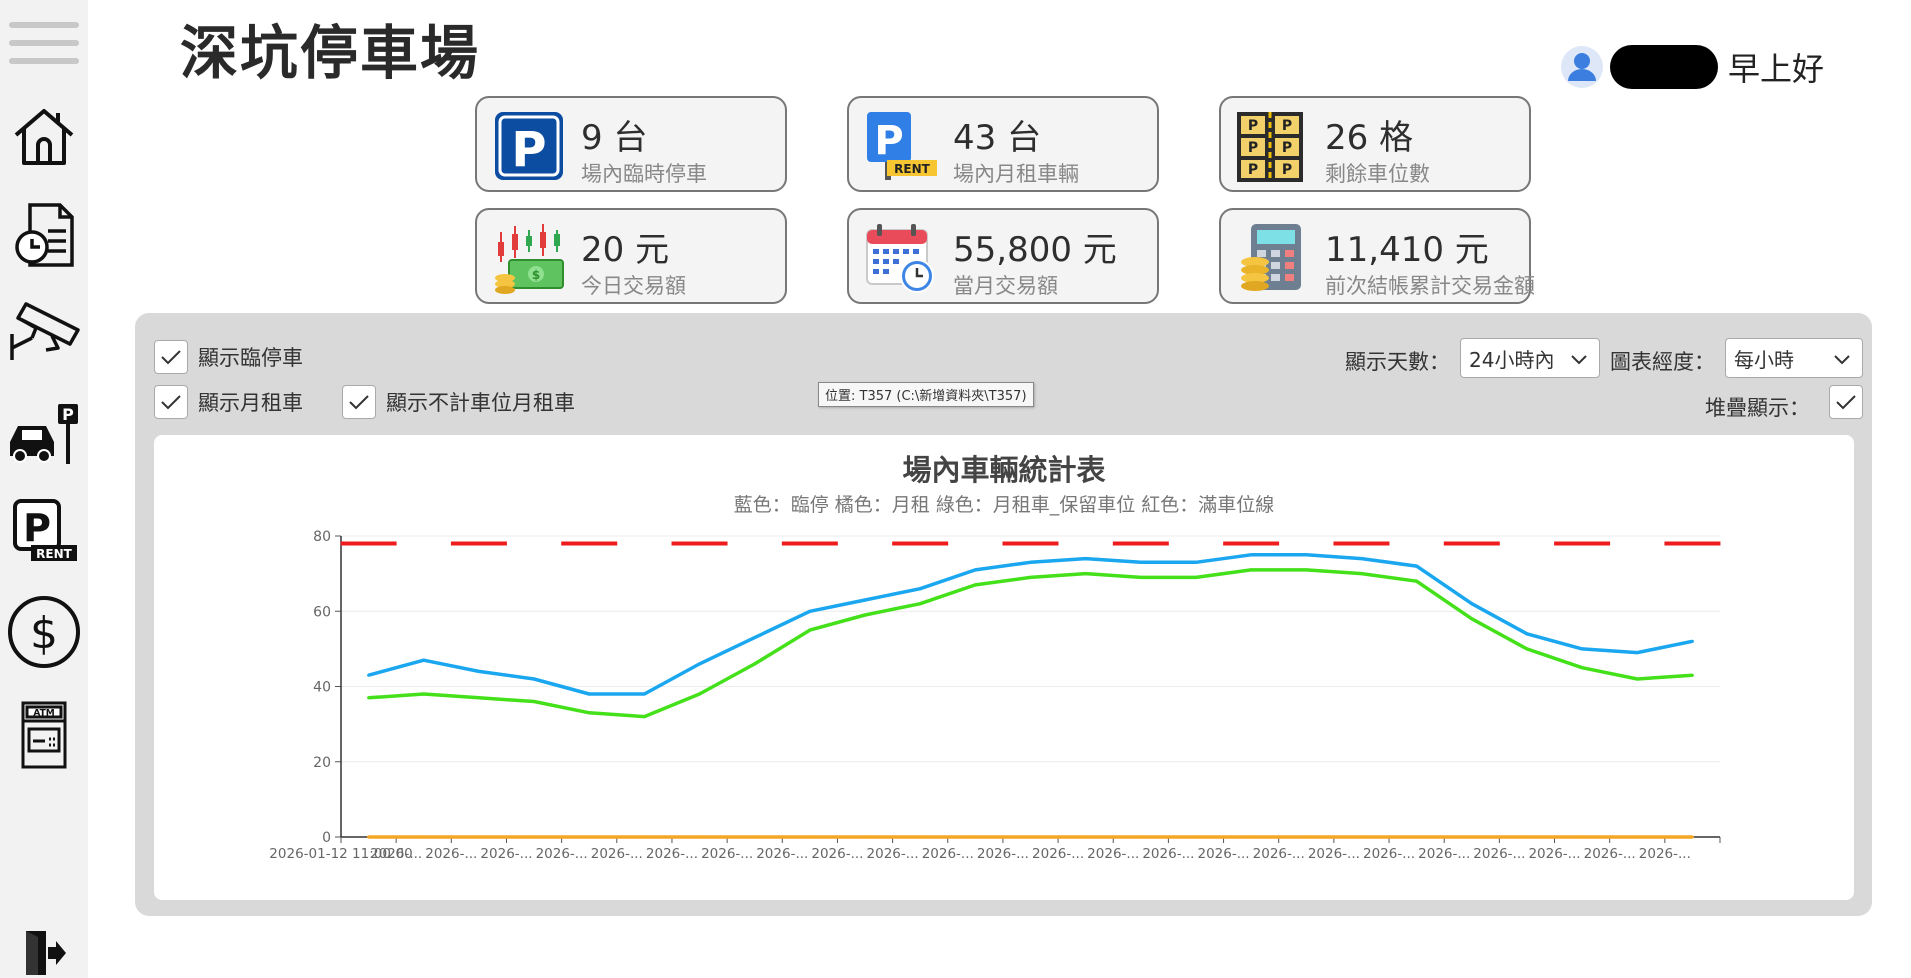 The image size is (1911, 978). Describe the element at coordinates (1582, 67) in the screenshot. I see `user-avatar-icon` at that location.